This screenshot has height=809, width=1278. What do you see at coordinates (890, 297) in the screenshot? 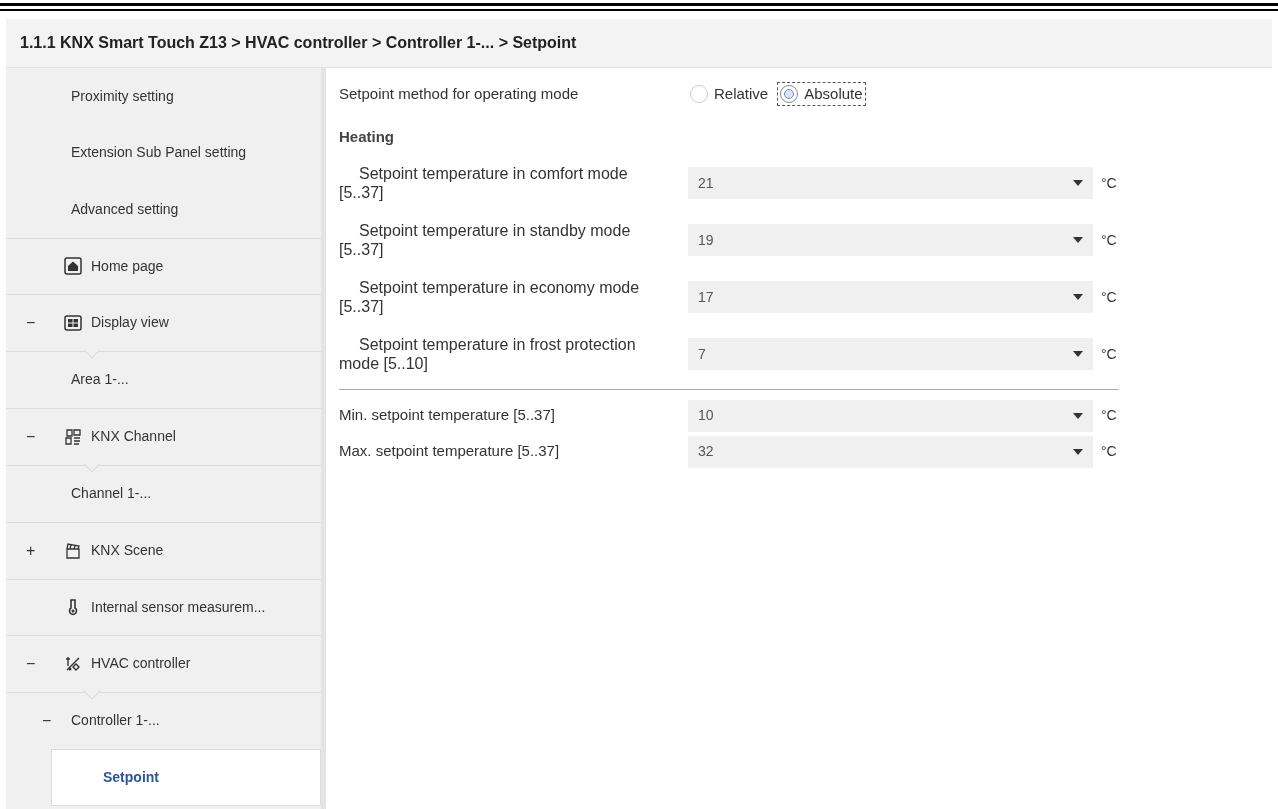
I see `dropdown-field: 17` at bounding box center [890, 297].